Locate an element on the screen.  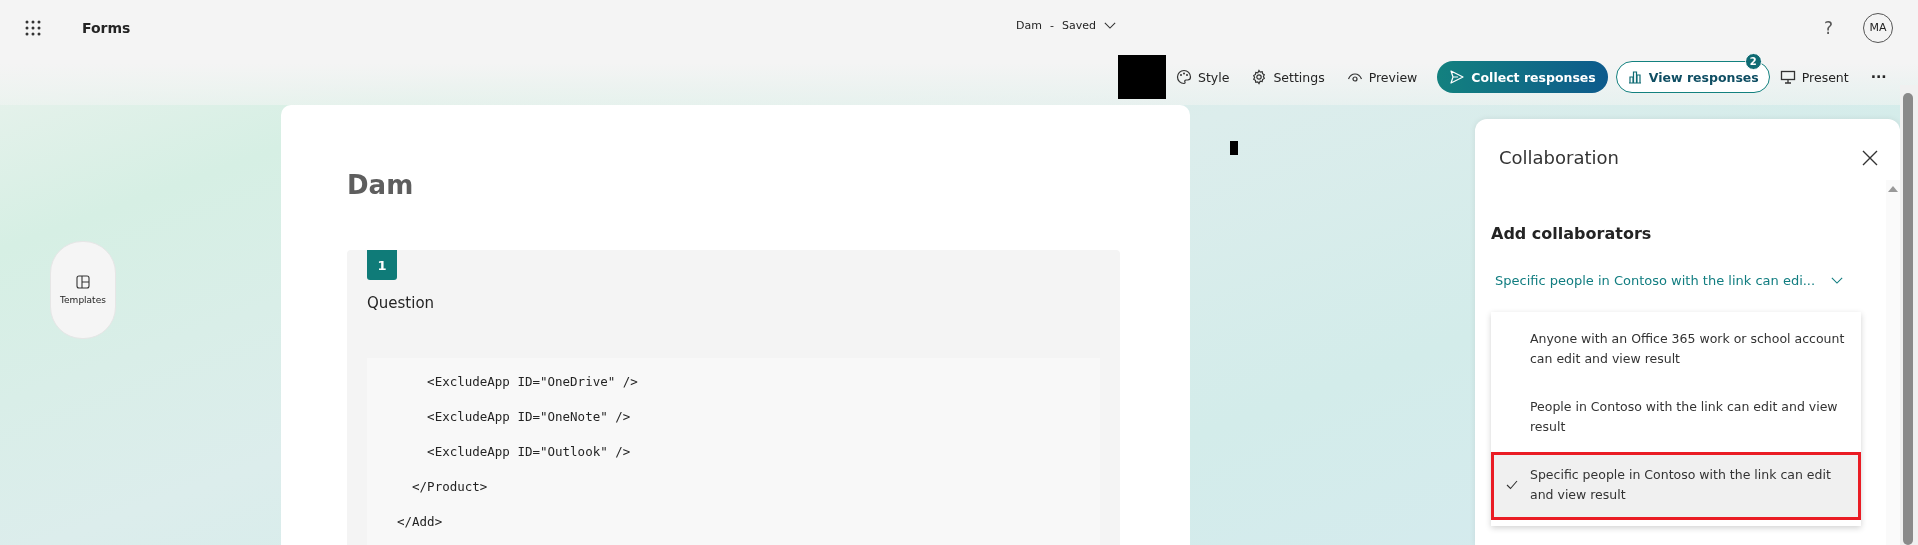
toolbar-button: Settings is located at coordinates (1288, 77).